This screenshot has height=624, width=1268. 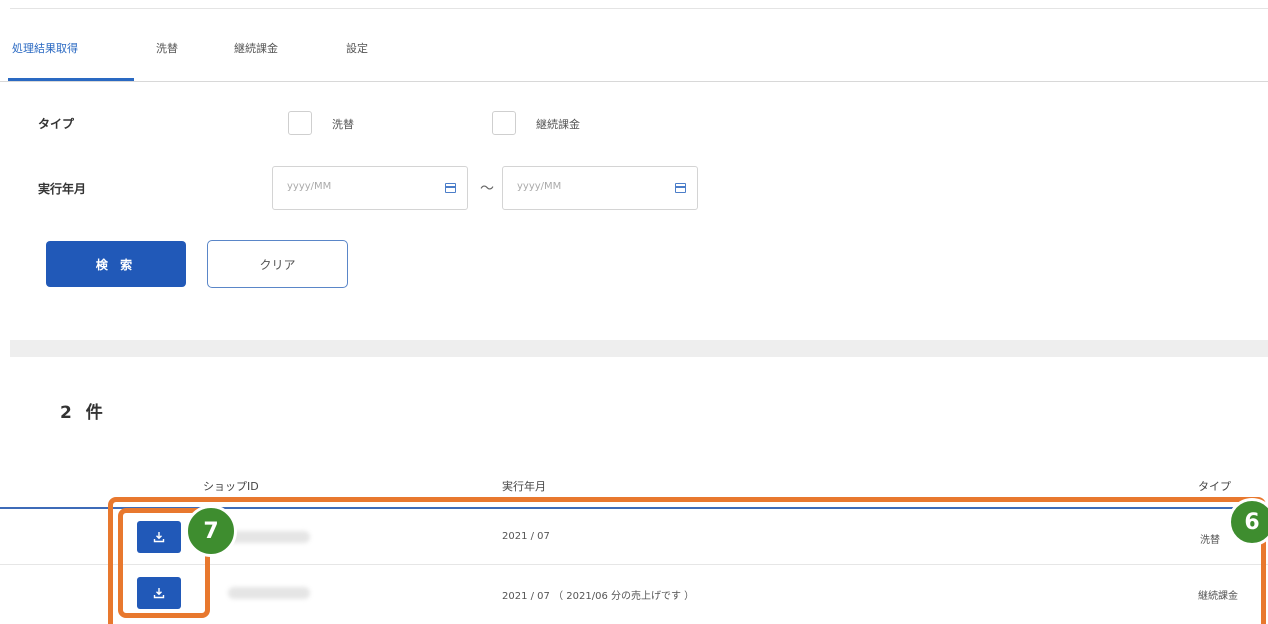 What do you see at coordinates (83, 413) in the screenshot?
I see `result-count: 2 件` at bounding box center [83, 413].